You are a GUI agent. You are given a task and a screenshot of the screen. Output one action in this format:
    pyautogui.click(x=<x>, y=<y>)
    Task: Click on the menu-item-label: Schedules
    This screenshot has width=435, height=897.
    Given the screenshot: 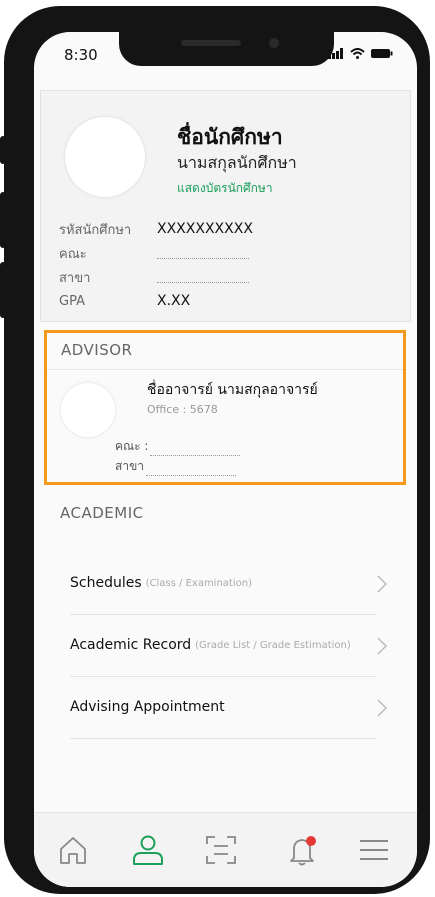 What is the action you would take?
    pyautogui.click(x=106, y=583)
    